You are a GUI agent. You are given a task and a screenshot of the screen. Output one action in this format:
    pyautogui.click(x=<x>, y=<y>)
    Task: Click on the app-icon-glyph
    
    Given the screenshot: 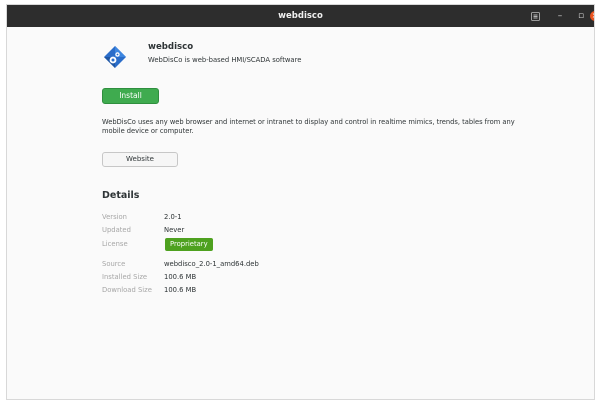 What is the action you would take?
    pyautogui.click(x=115, y=57)
    